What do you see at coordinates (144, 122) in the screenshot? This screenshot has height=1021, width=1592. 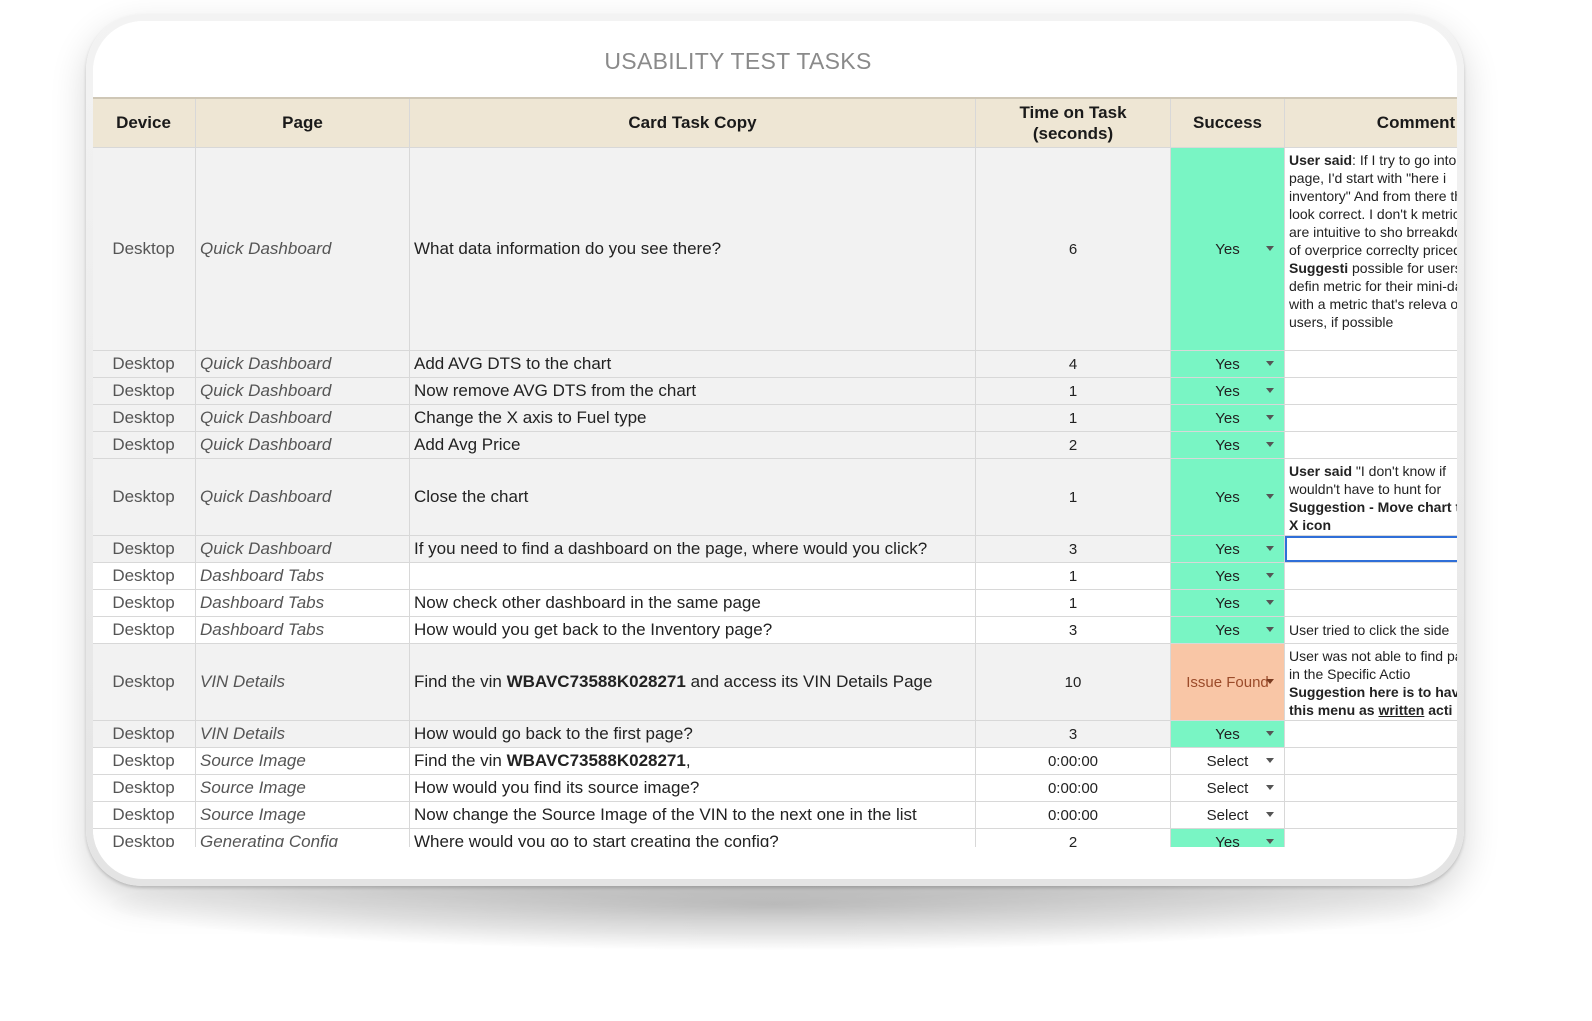 I see `header-device: Device` at bounding box center [144, 122].